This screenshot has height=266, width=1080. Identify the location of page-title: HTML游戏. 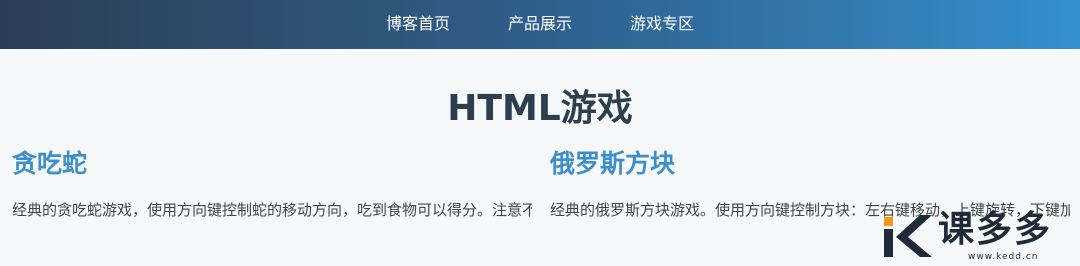
(540, 108).